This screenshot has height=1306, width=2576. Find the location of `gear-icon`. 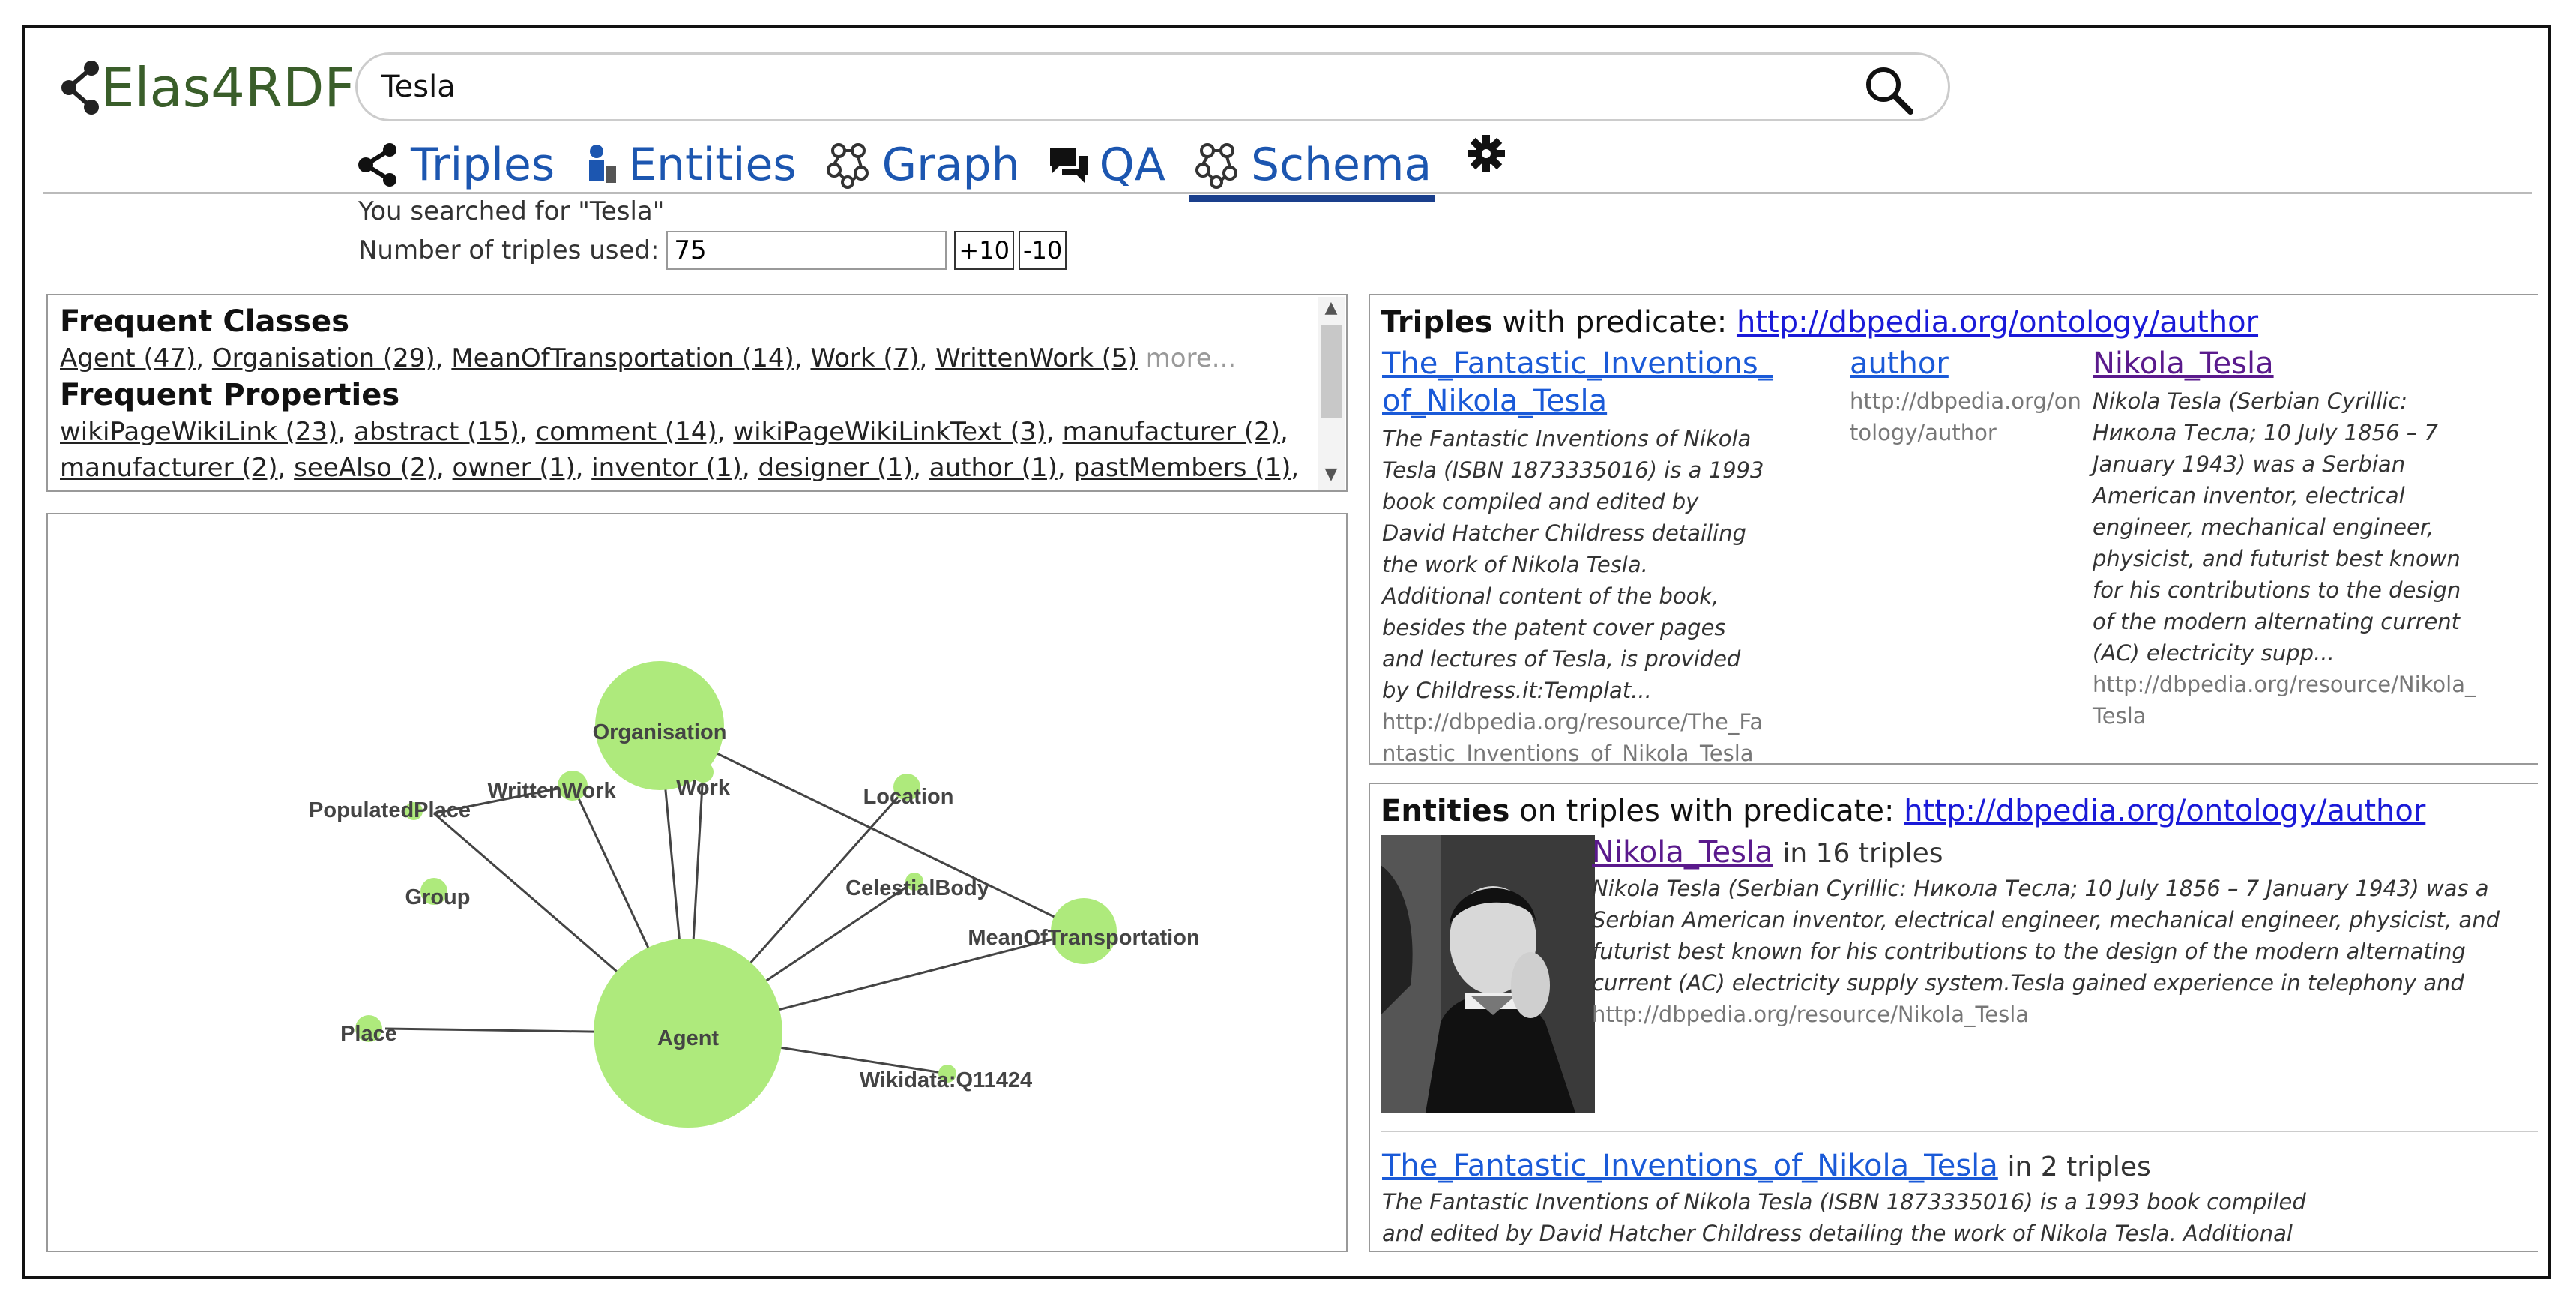

gear-icon is located at coordinates (1487, 153).